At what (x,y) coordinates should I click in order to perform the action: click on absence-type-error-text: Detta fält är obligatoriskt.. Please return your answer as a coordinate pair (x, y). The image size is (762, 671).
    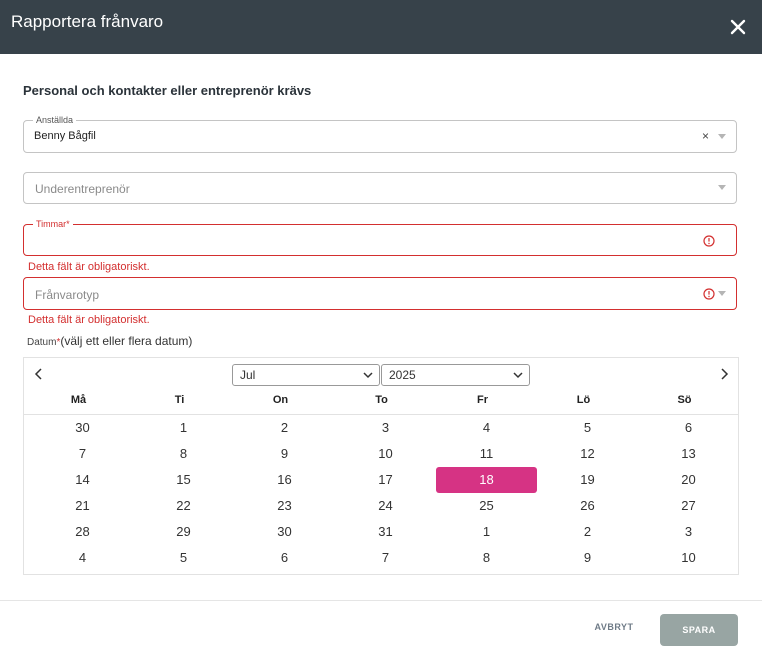
    Looking at the image, I should click on (89, 320).